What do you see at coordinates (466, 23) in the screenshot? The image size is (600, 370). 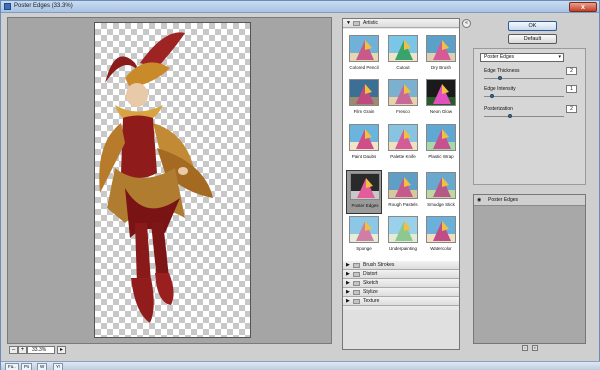 I see `collapse-gallery-icon: «` at bounding box center [466, 23].